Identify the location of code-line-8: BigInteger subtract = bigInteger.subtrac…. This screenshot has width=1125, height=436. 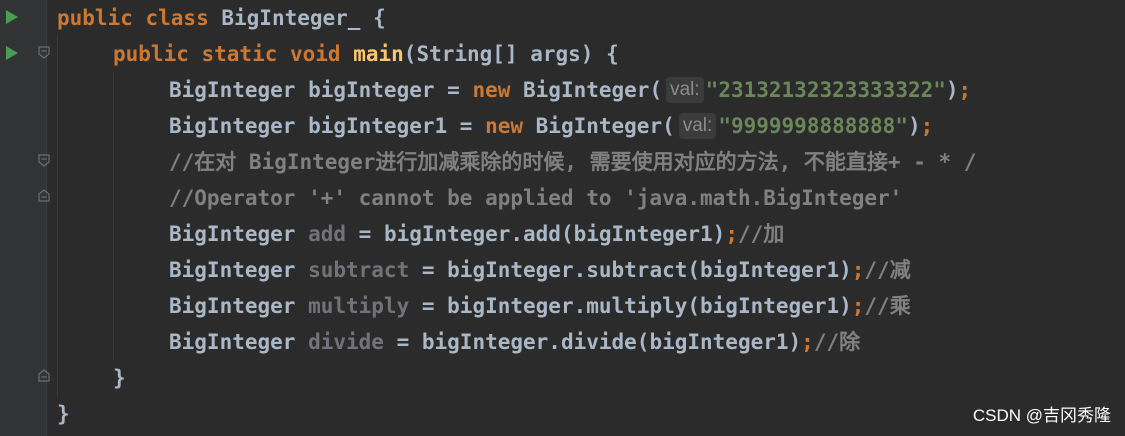
(540, 270).